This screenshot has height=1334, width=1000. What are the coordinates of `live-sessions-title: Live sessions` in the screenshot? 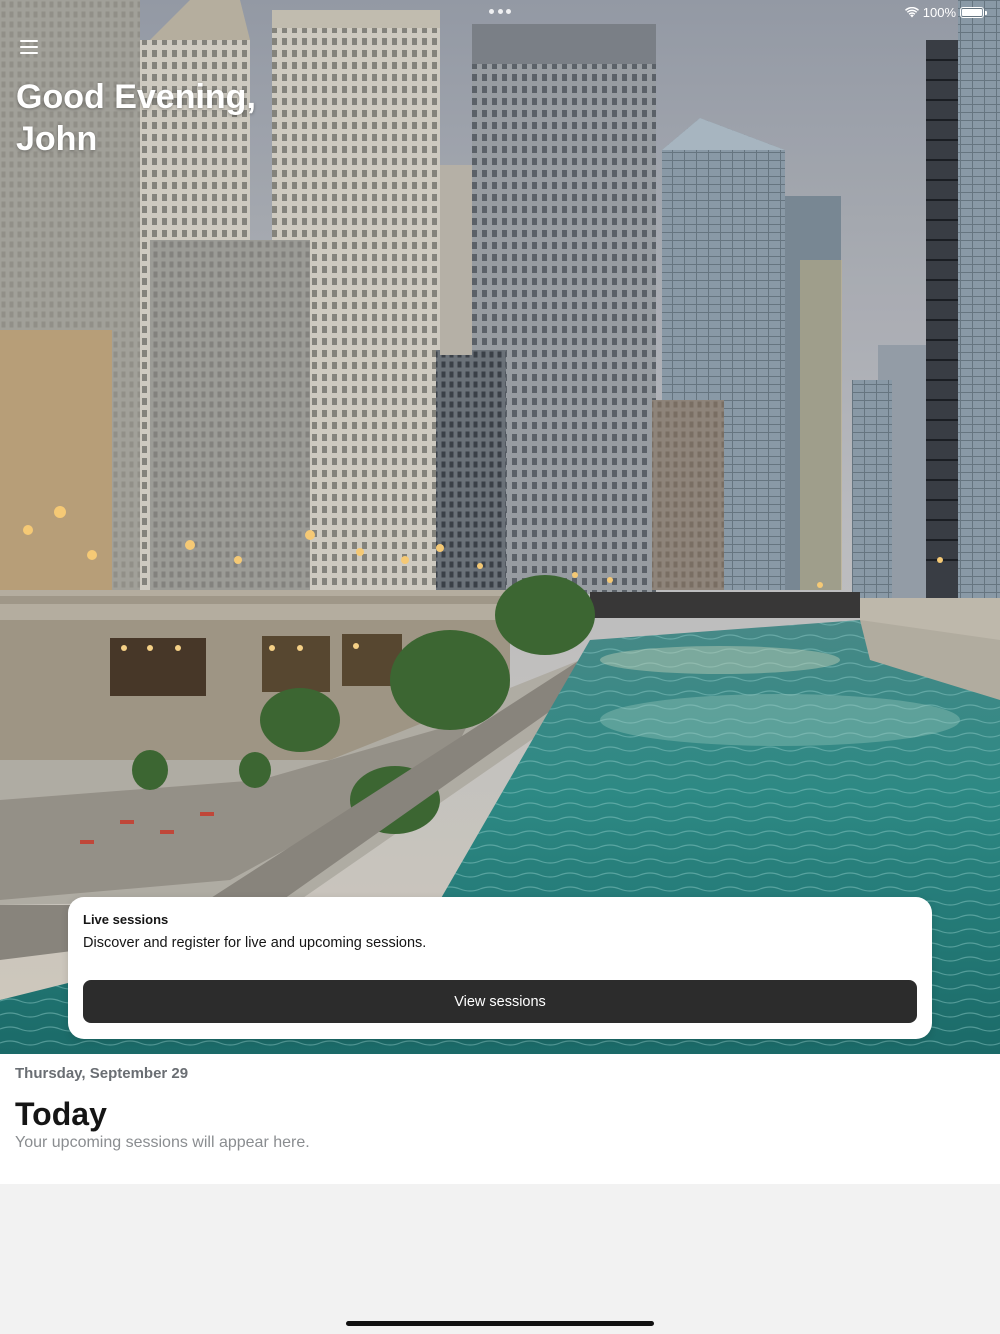 It's located at (126, 919).